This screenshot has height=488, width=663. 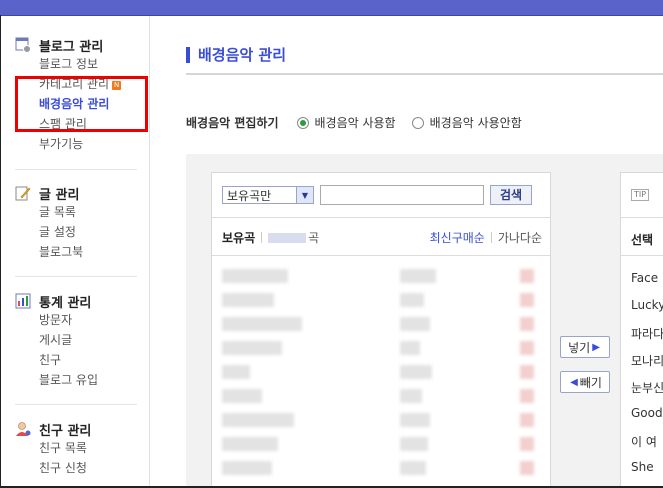 I want to click on radio-option-use: 배경음악 사용함, so click(x=346, y=122).